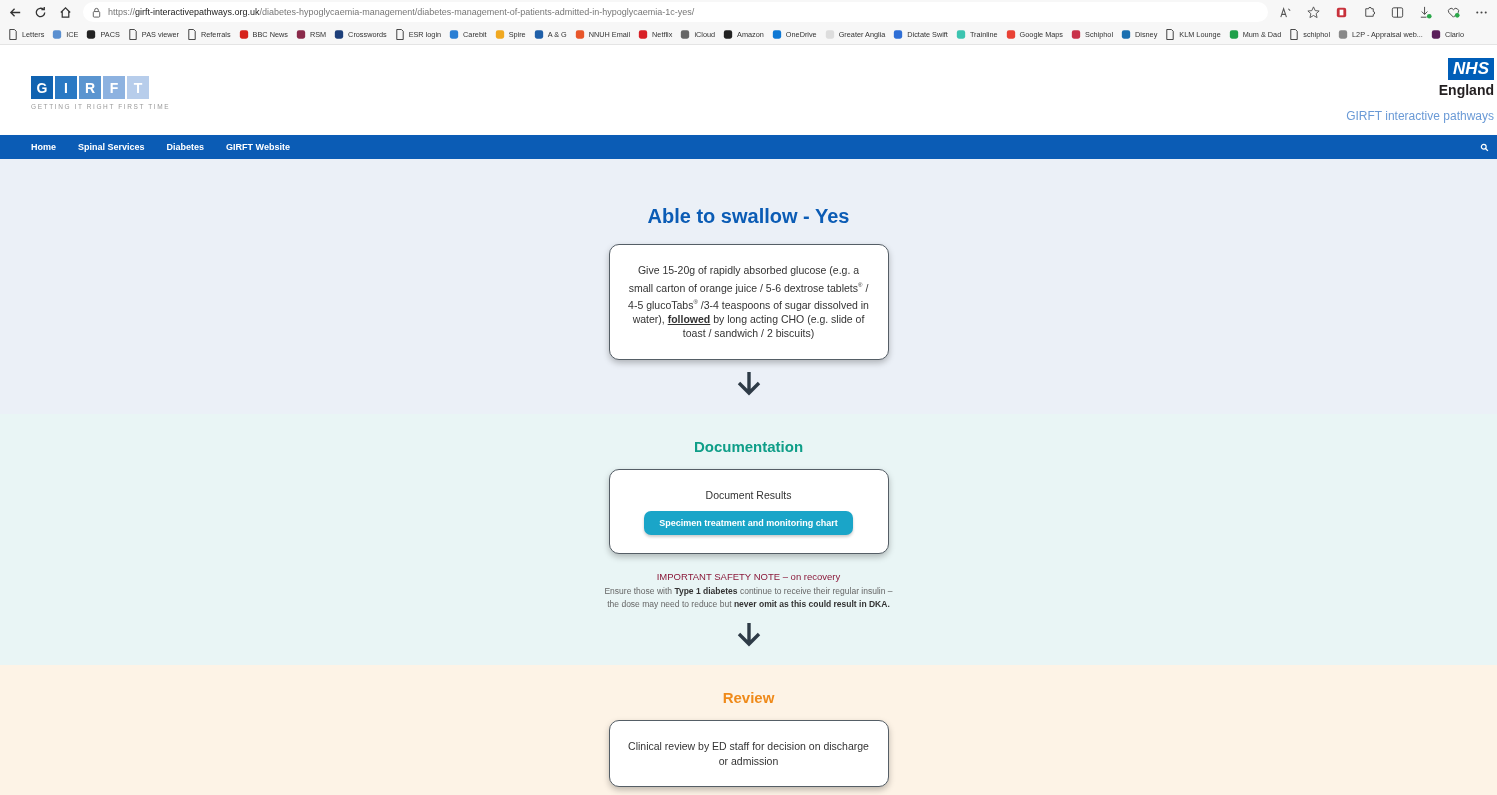 This screenshot has height=795, width=1497. I want to click on logo-letter: R, so click(90, 87).